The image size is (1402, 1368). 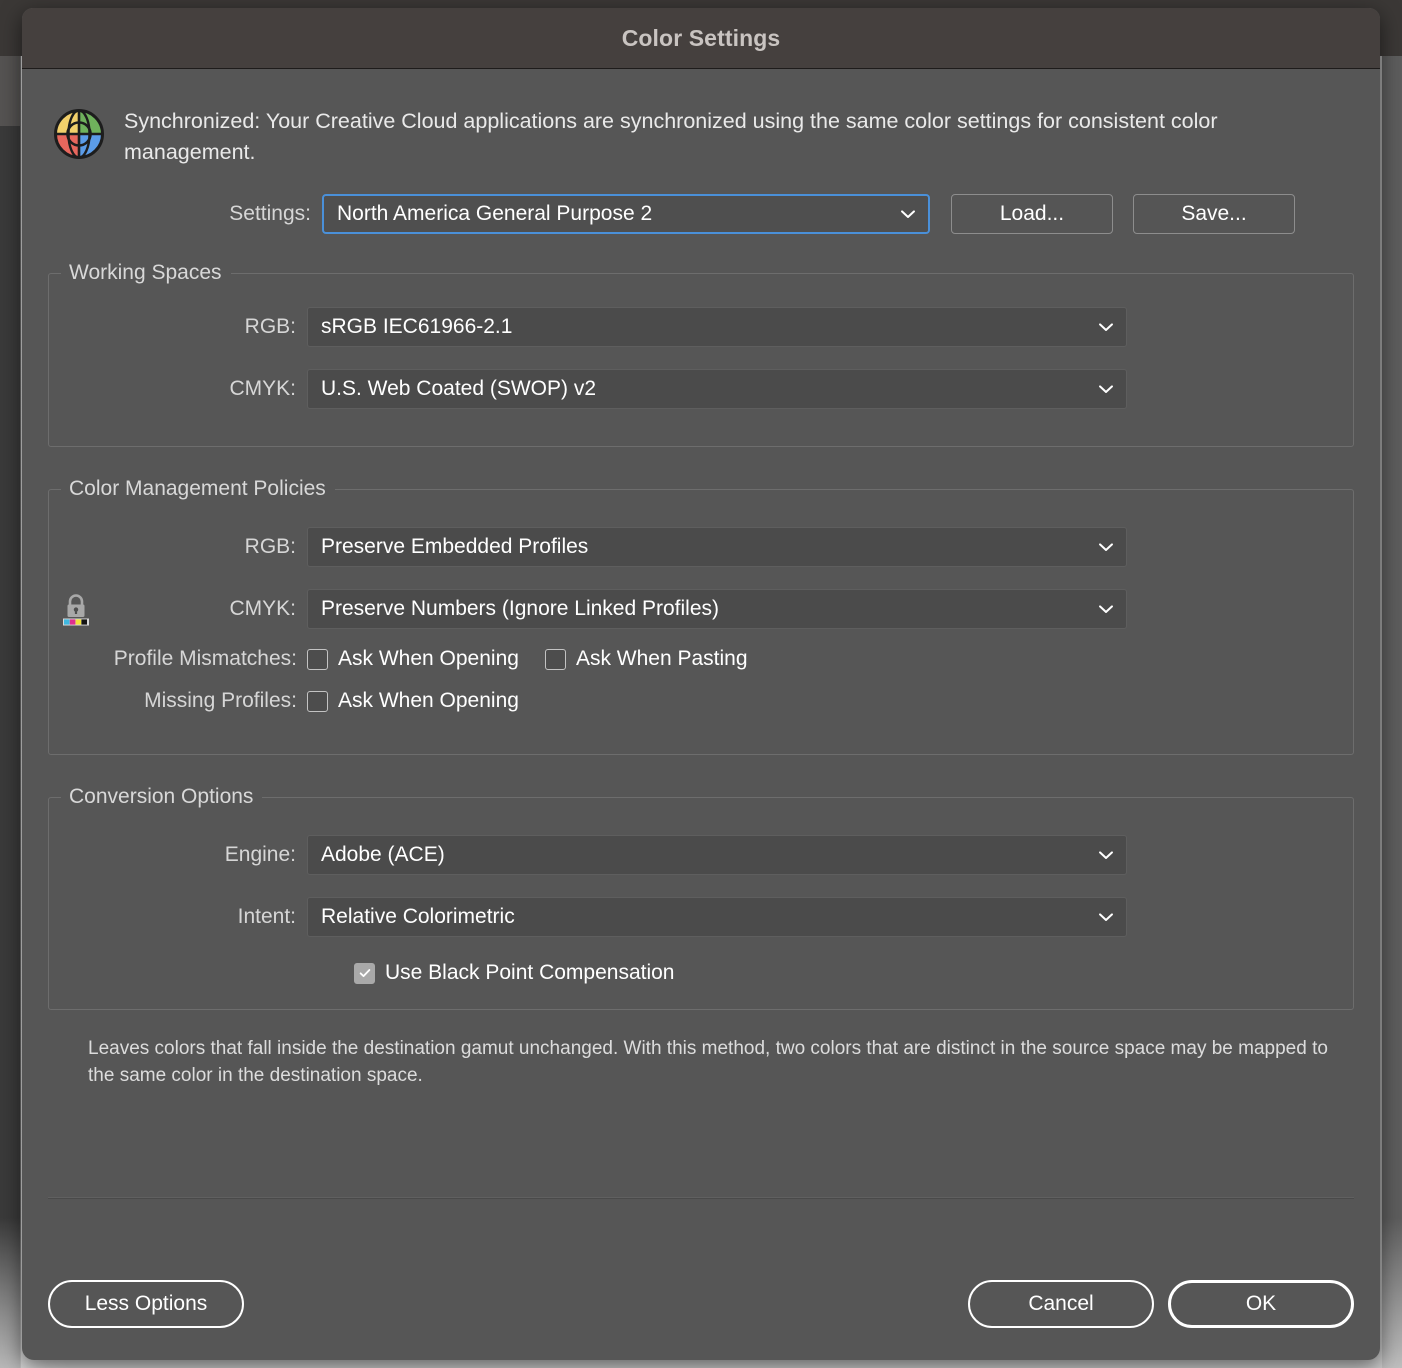 I want to click on policies-legend: Color Management Policies, so click(x=197, y=489).